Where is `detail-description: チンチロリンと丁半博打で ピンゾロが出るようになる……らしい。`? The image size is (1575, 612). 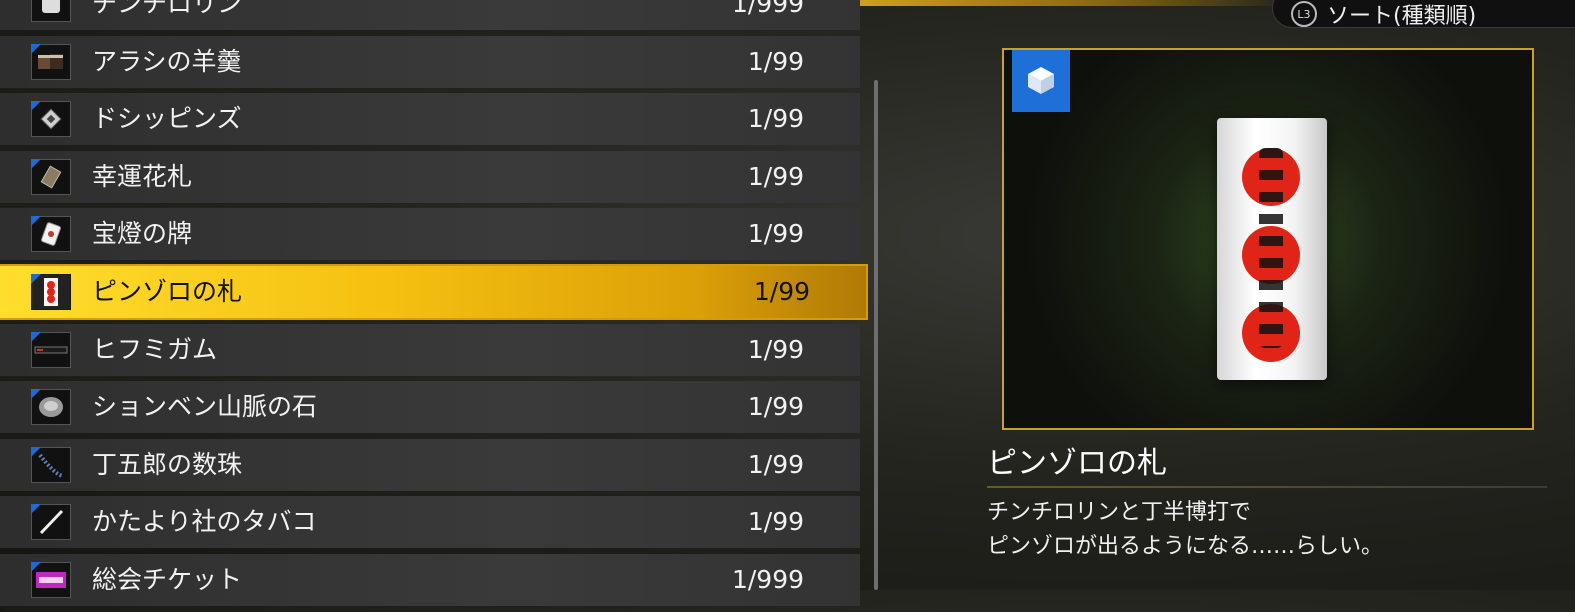
detail-description: チンチロリンと丁半博打で ピンゾロが出るようになる……らしい。 is located at coordinates (1185, 530).